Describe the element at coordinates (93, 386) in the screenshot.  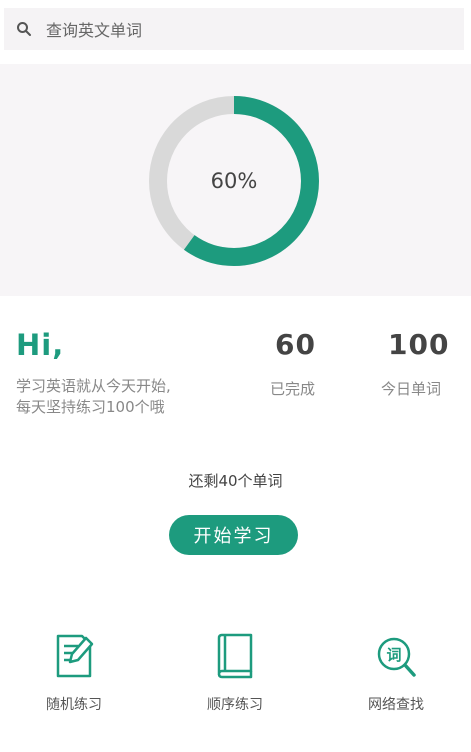
I see `greeting-line-1: 学习英语就从今天开始,` at that location.